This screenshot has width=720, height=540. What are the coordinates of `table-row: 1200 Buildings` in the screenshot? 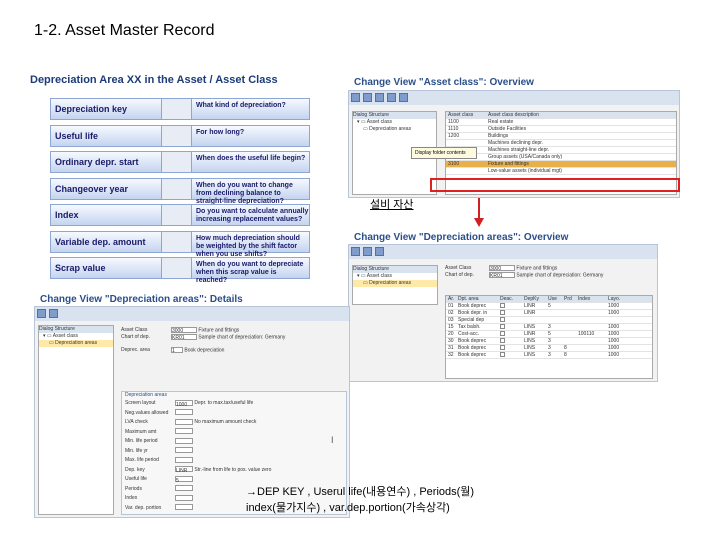 It's located at (561, 136).